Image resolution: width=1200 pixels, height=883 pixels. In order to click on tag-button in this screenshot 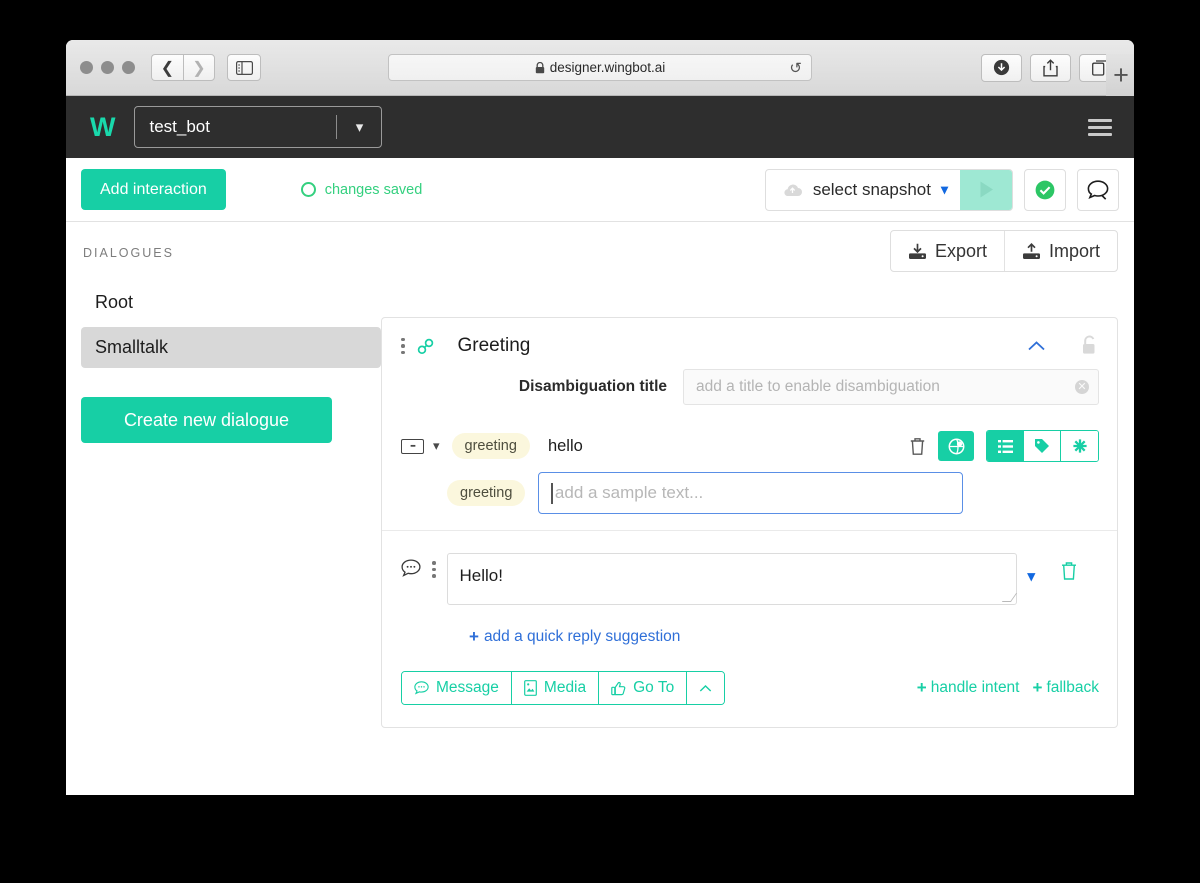, I will do `click(1042, 446)`.